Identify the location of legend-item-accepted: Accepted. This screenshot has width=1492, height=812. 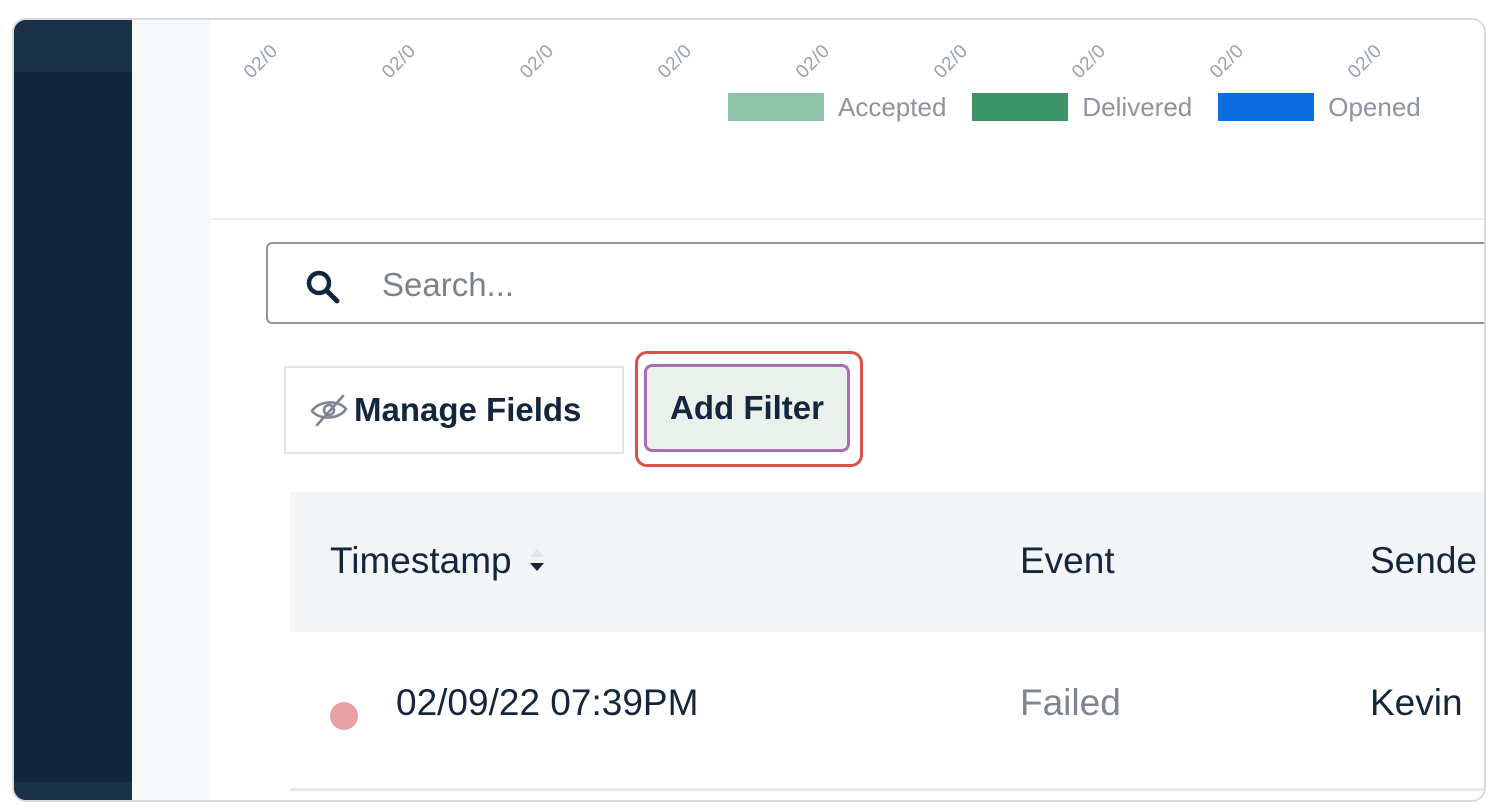
(837, 107).